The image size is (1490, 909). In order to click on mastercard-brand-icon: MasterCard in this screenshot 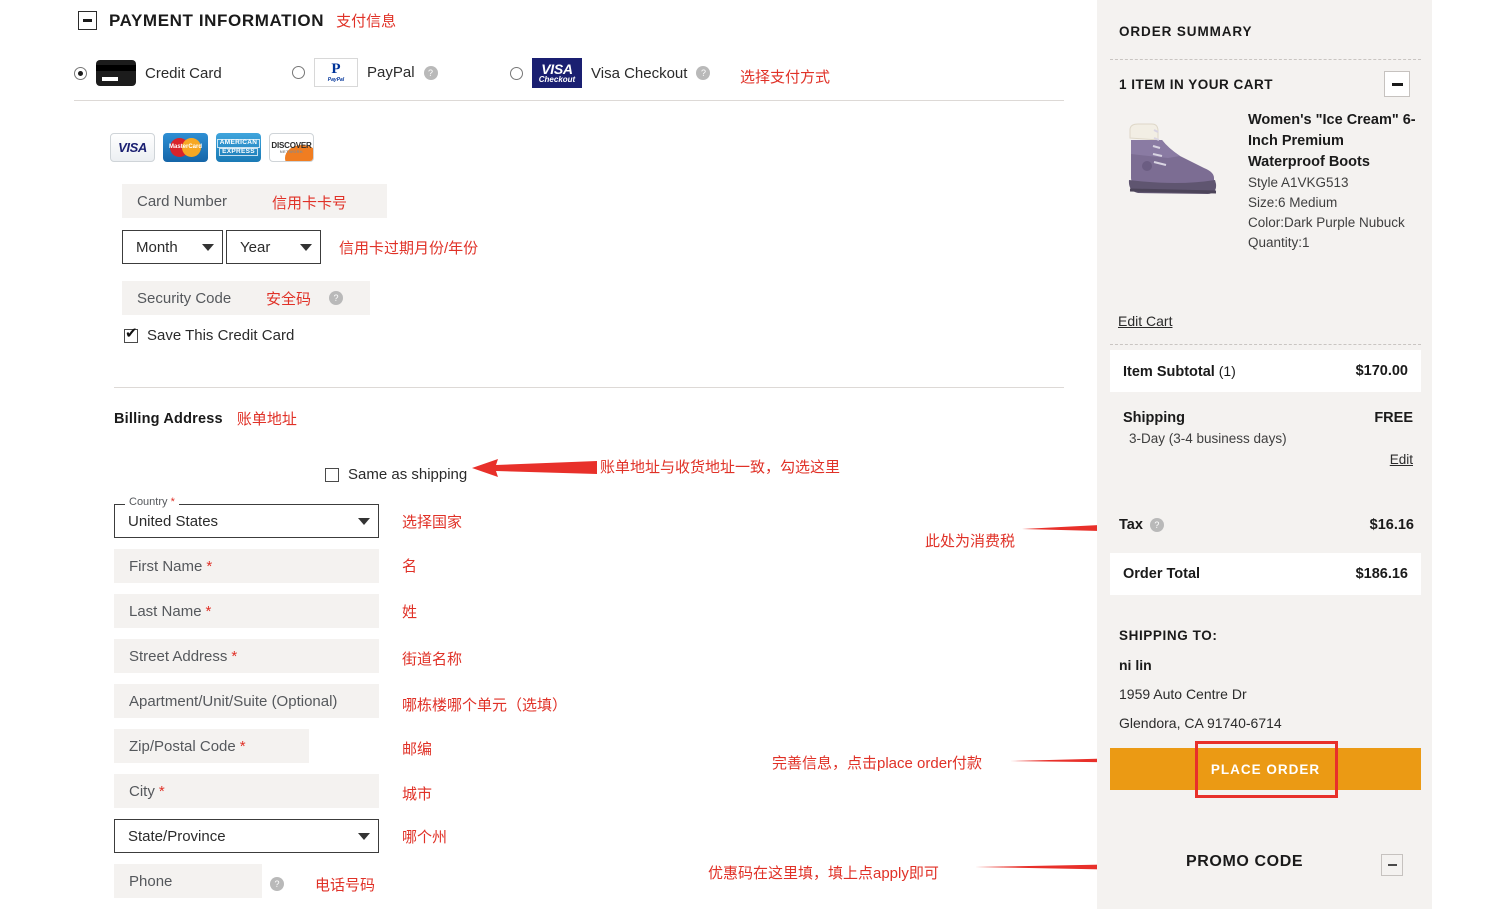, I will do `click(185, 147)`.